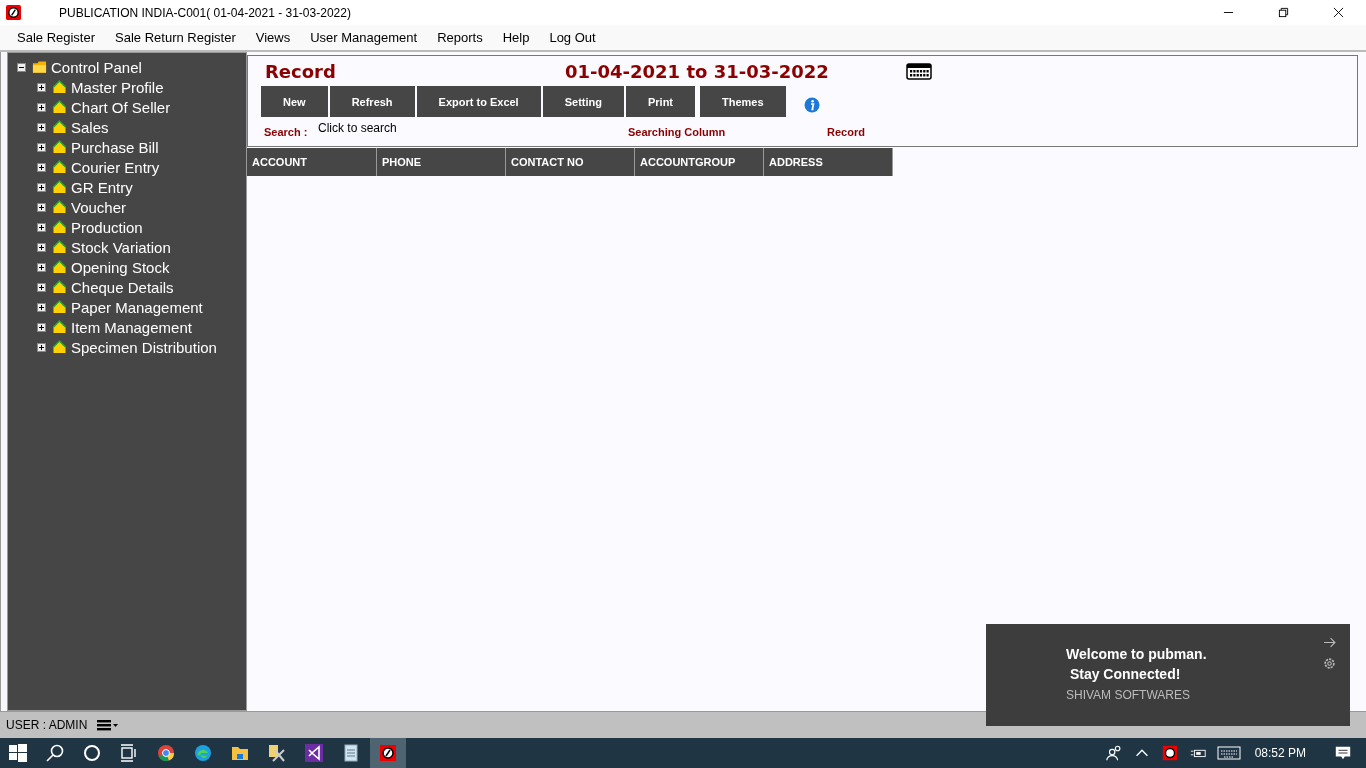  I want to click on keyboard-icon, so click(1228, 753).